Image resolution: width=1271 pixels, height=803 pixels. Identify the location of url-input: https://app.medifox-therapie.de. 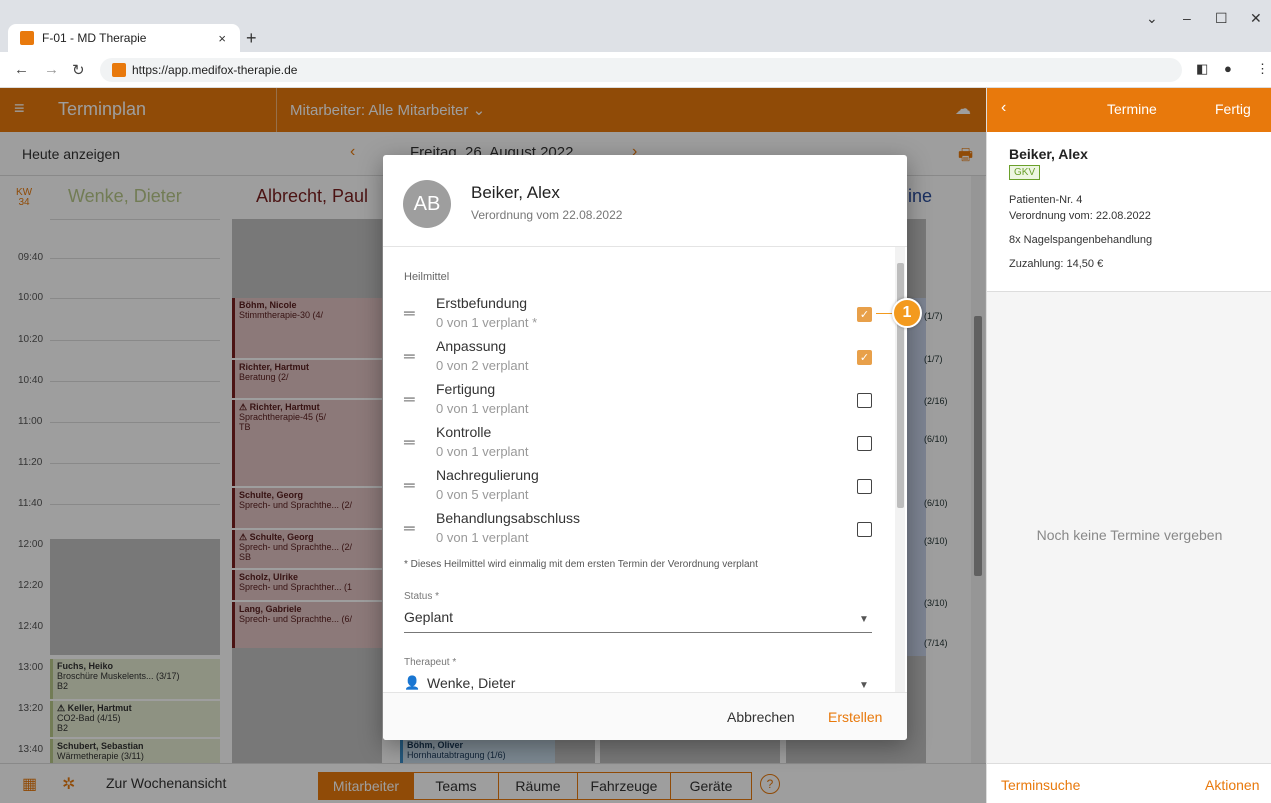
(641, 70).